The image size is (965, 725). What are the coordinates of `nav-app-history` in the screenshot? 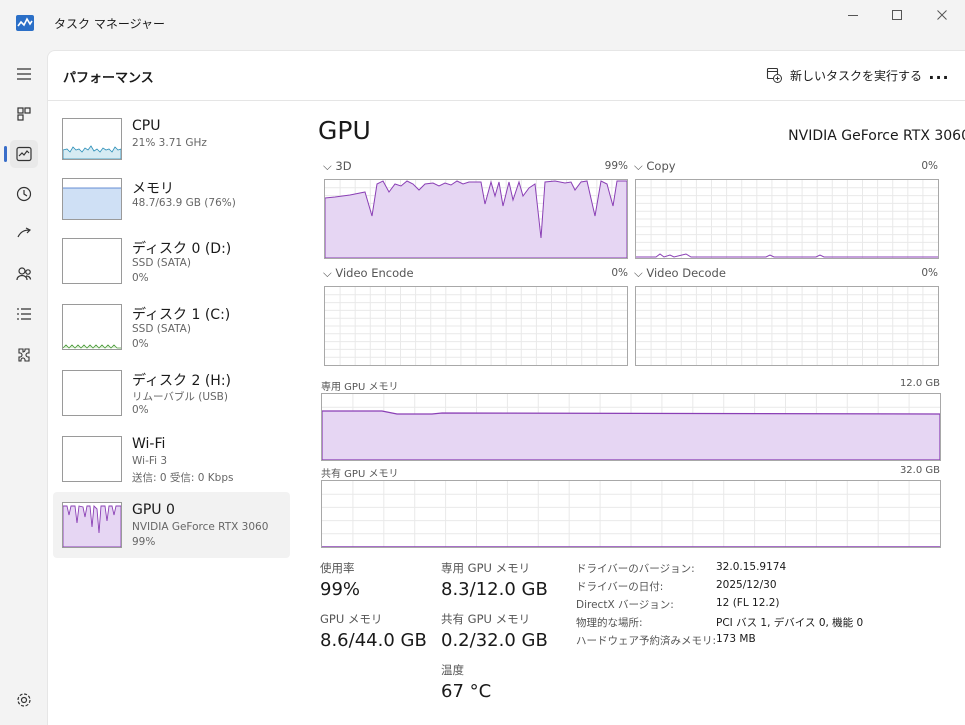 It's located at (24, 194).